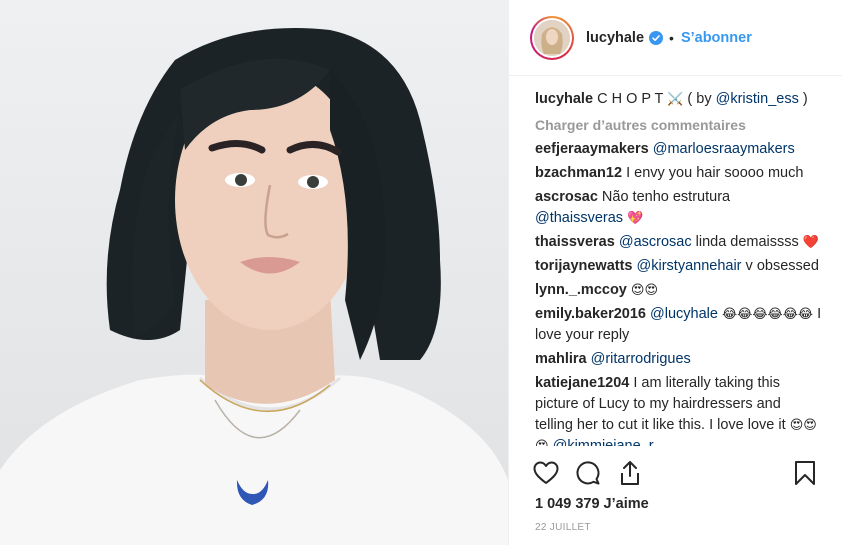  I want to click on comment-mention: @marloesraaymakers, so click(724, 149).